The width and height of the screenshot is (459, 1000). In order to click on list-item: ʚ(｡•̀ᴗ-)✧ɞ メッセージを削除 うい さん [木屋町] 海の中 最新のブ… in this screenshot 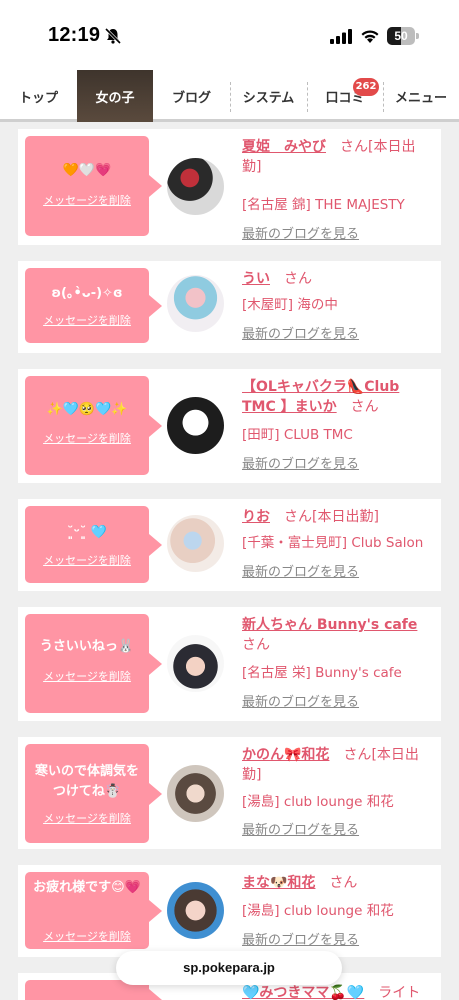, I will do `click(229, 307)`.